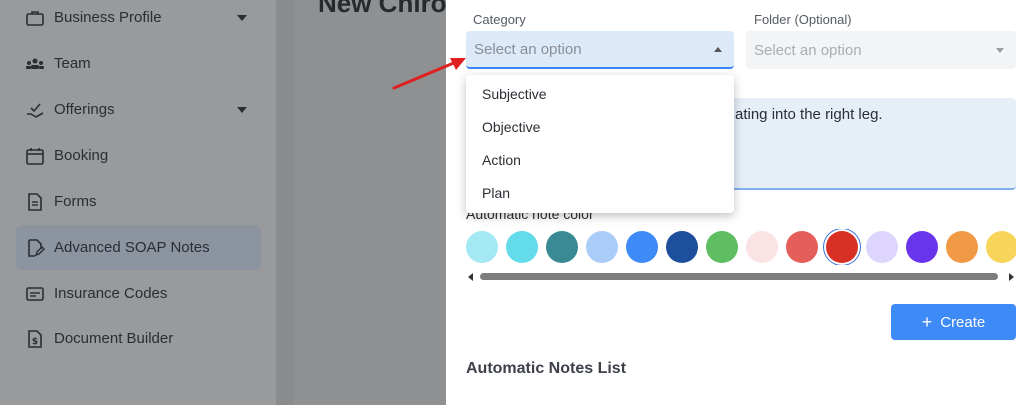 Image resolution: width=1024 pixels, height=405 pixels. I want to click on category-option-action: Action, so click(600, 159).